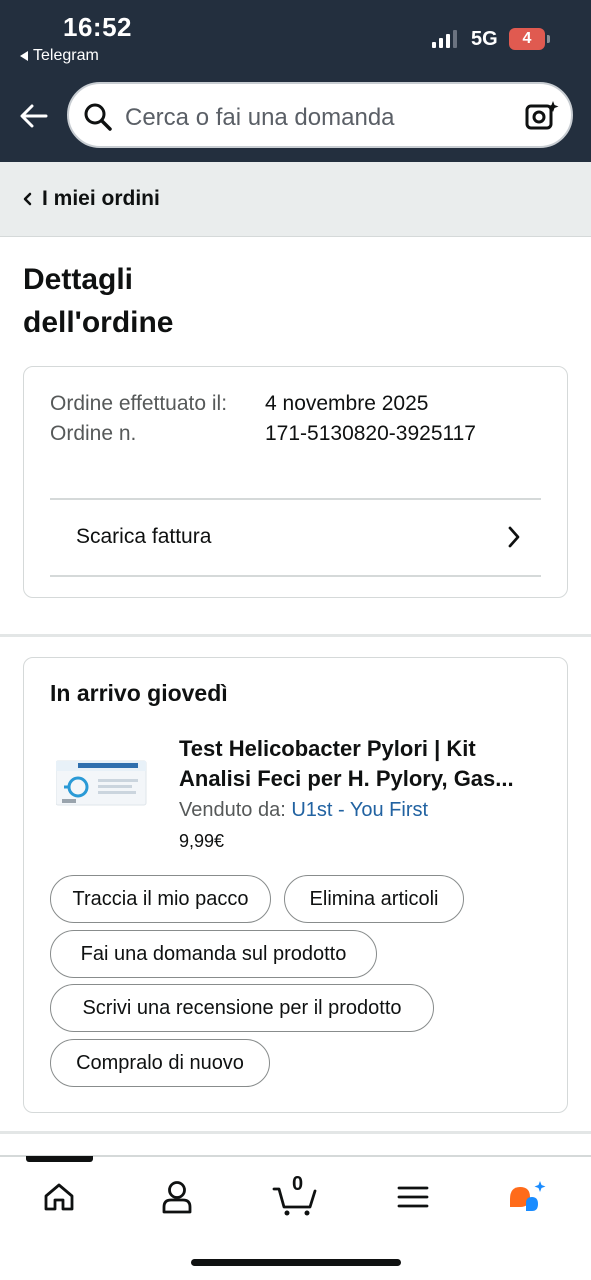 This screenshot has height=1280, width=591. I want to click on tab-home, so click(59, 1197).